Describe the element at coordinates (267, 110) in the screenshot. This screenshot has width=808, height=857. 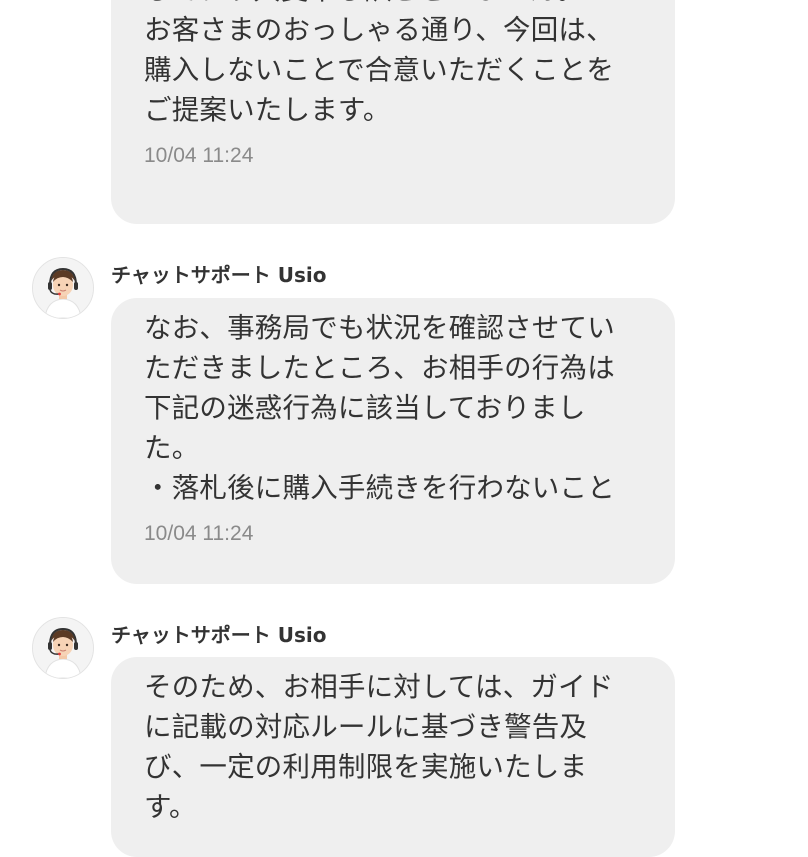
I see `message-line: ご提案いたします。` at that location.